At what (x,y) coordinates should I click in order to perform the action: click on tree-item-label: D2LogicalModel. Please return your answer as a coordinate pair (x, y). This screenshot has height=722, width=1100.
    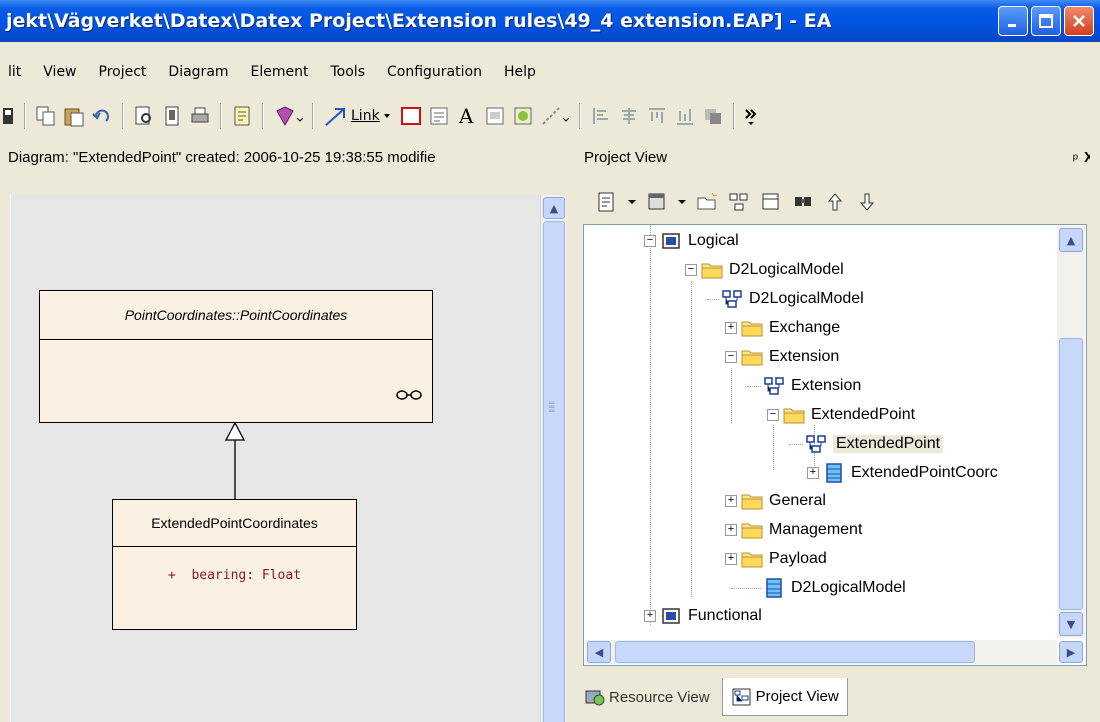
    Looking at the image, I should click on (806, 298).